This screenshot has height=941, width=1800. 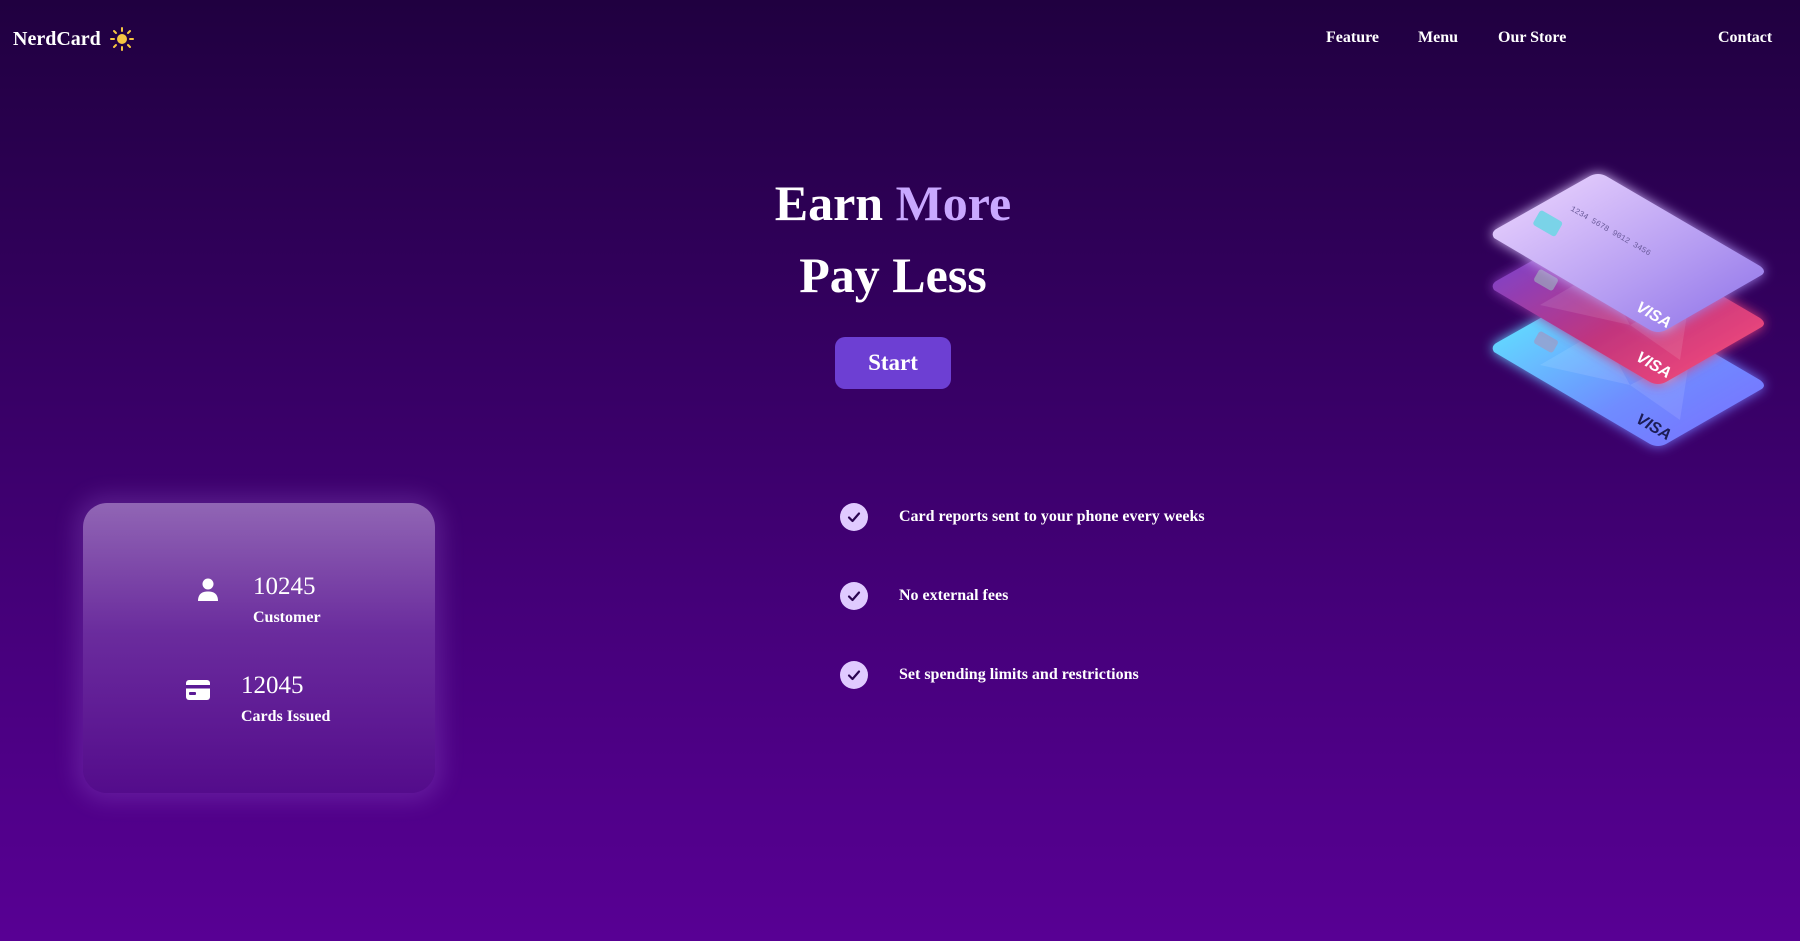 What do you see at coordinates (284, 586) in the screenshot?
I see `customer-count: 10245` at bounding box center [284, 586].